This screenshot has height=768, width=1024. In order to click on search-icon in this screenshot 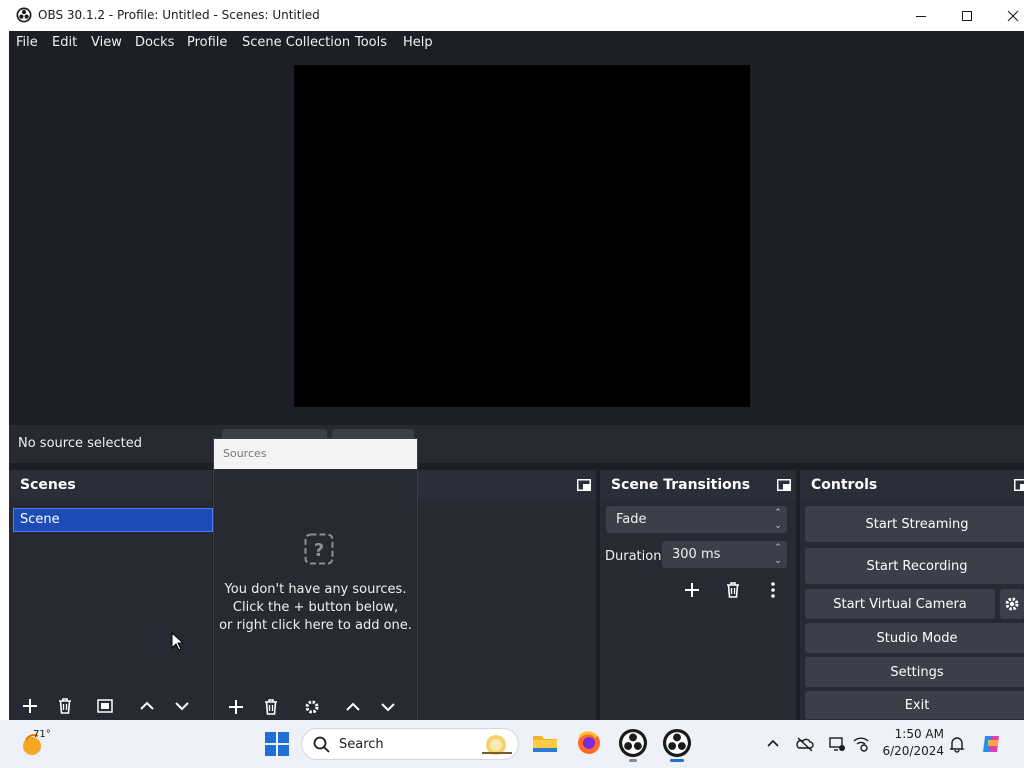, I will do `click(321, 744)`.